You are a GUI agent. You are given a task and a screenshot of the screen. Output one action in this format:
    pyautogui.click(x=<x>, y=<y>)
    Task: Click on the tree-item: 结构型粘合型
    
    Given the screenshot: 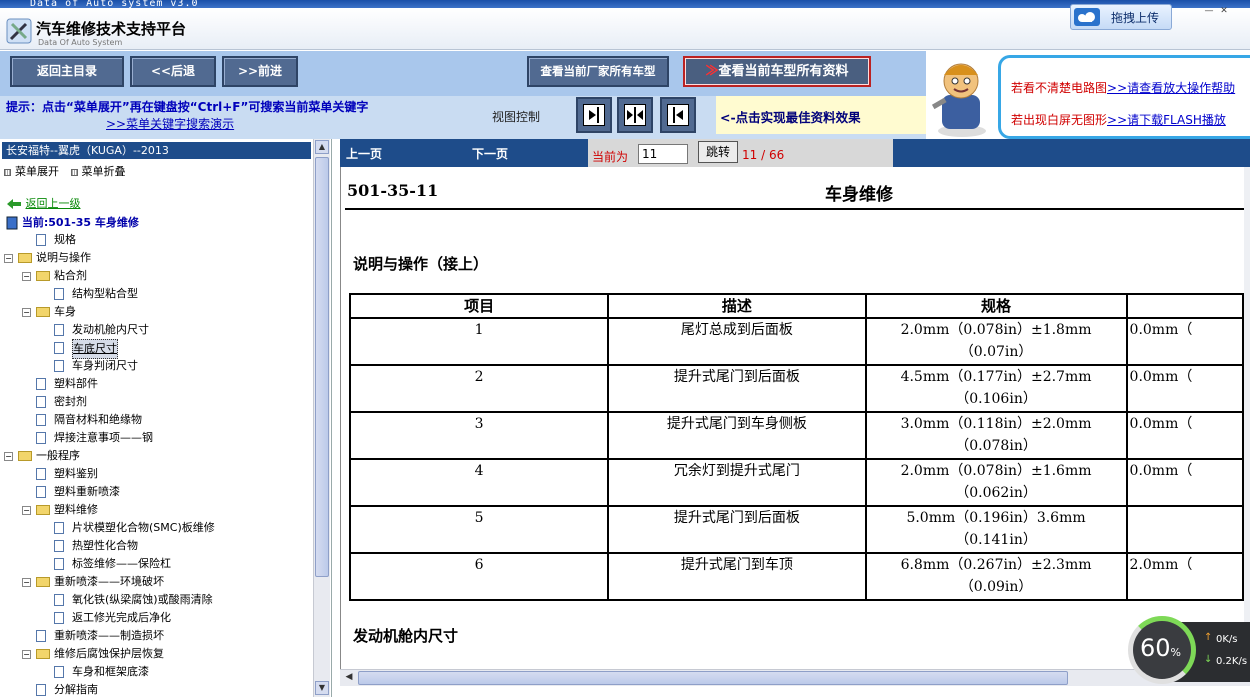 What is the action you would take?
    pyautogui.click(x=157, y=294)
    